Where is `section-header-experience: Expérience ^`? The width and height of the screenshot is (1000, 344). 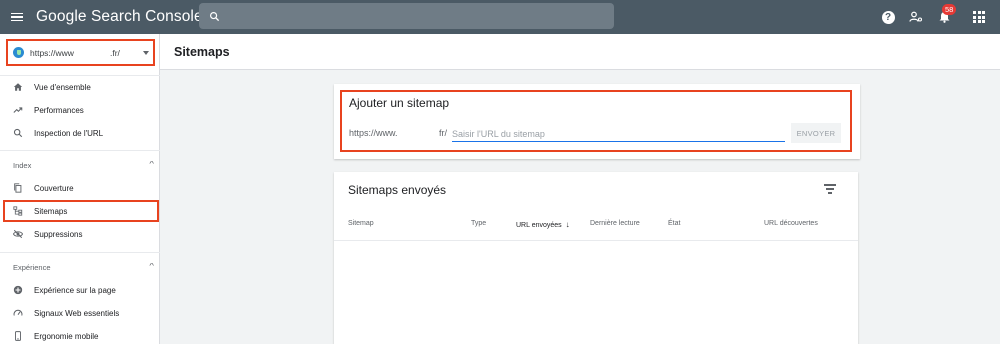 section-header-experience: Expérience ^ is located at coordinates (83, 267).